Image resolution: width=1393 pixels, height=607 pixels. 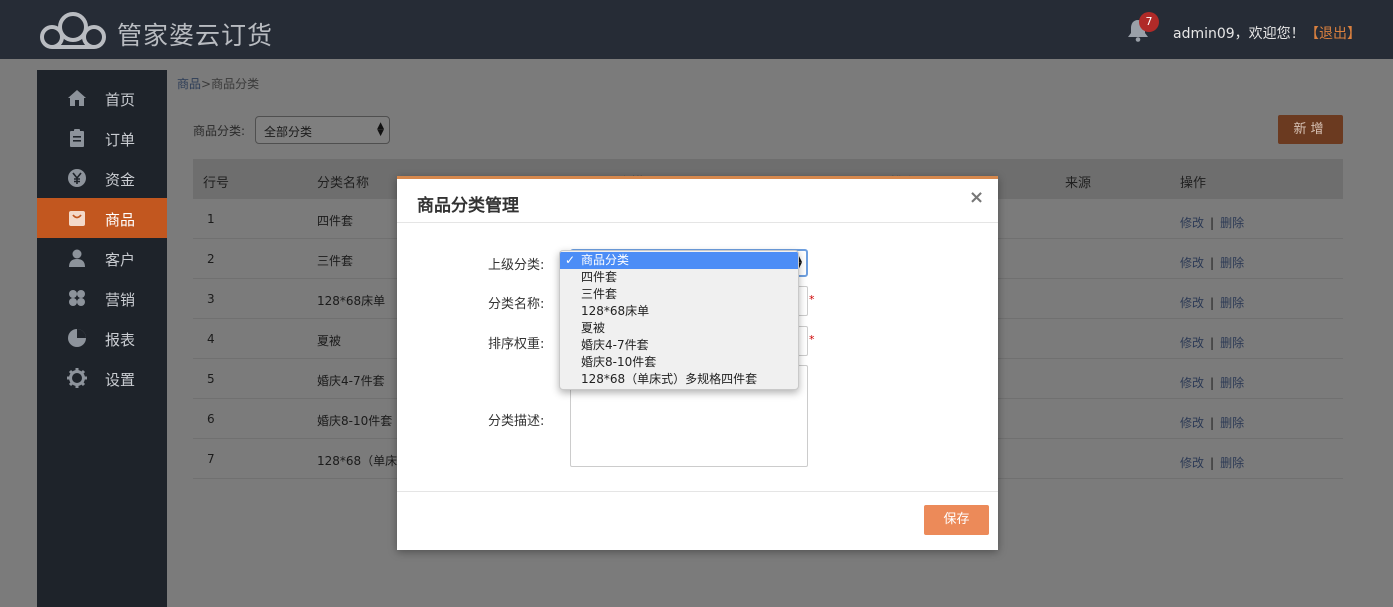 What do you see at coordinates (77, 178) in the screenshot?
I see `yen-icon` at bounding box center [77, 178].